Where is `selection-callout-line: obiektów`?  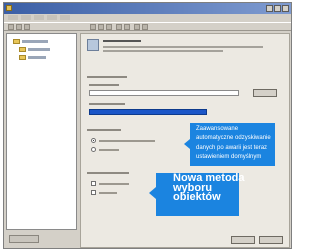 selection-callout-line: obiektów is located at coordinates (197, 197).